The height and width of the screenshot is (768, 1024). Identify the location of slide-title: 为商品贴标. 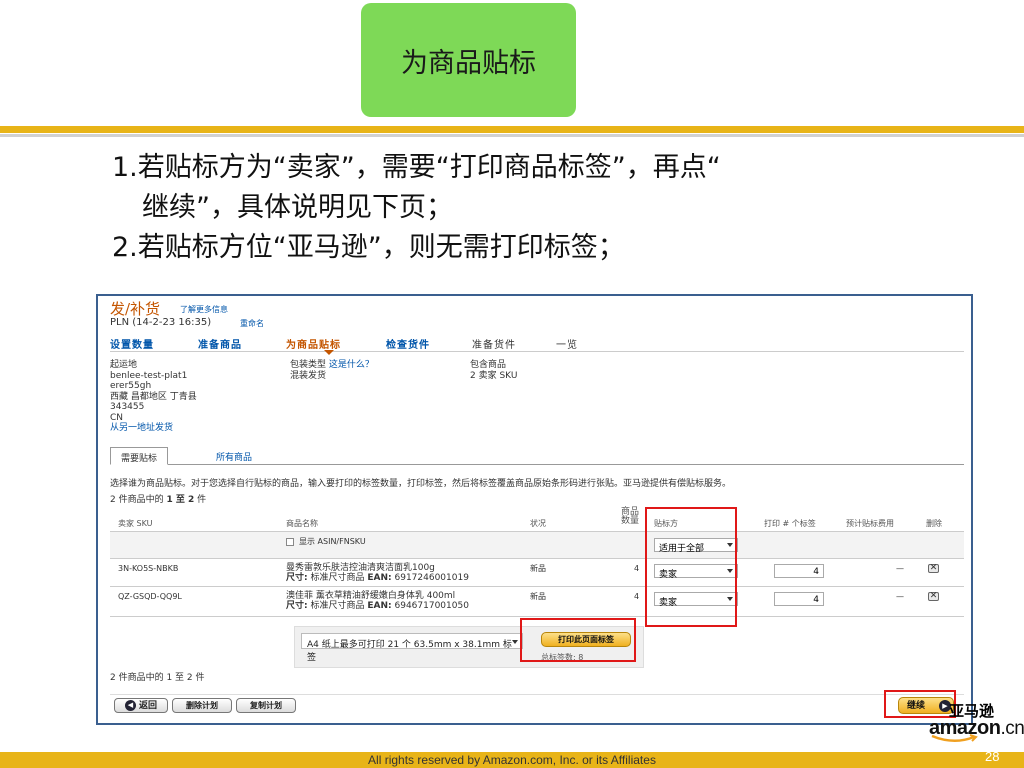
(468, 63).